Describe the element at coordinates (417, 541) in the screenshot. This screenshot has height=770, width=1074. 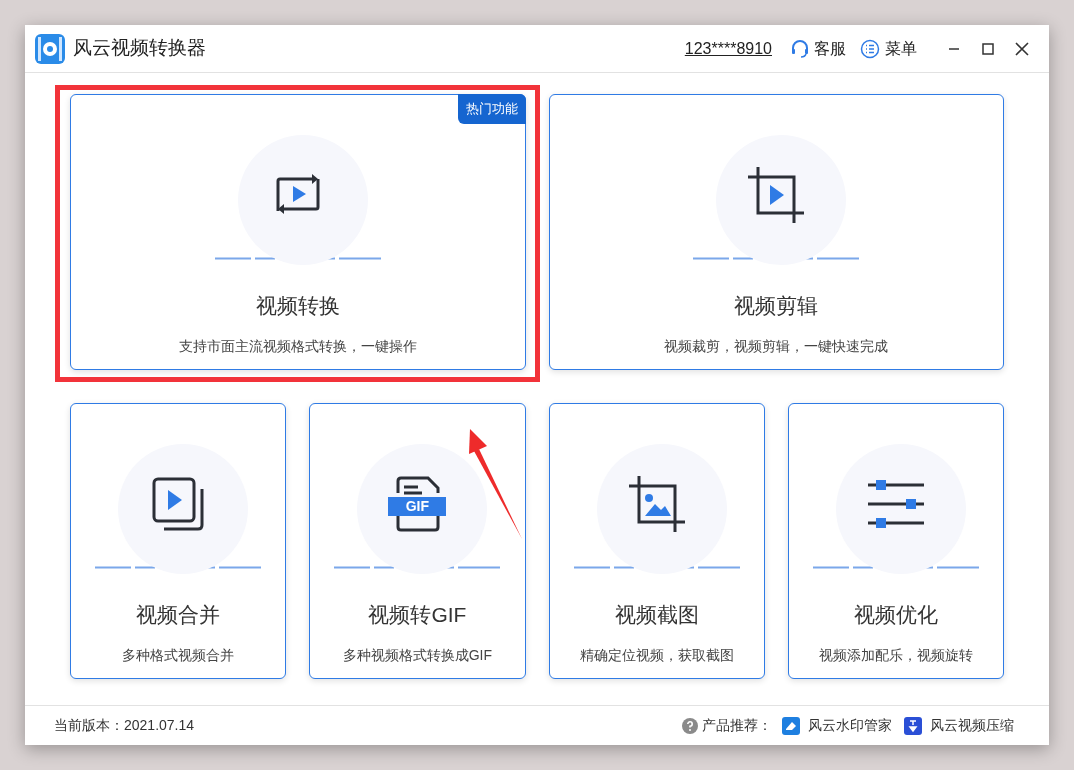
I see `feature-card: GIF 视频转GIF 多种视频格式转换成GIF` at that location.